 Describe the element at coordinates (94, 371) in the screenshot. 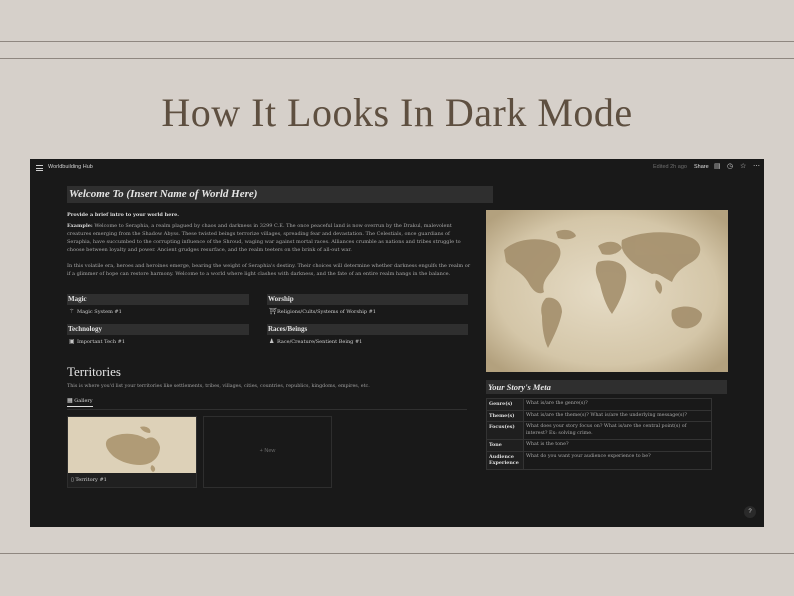

I see `territories-heading: Territories` at that location.